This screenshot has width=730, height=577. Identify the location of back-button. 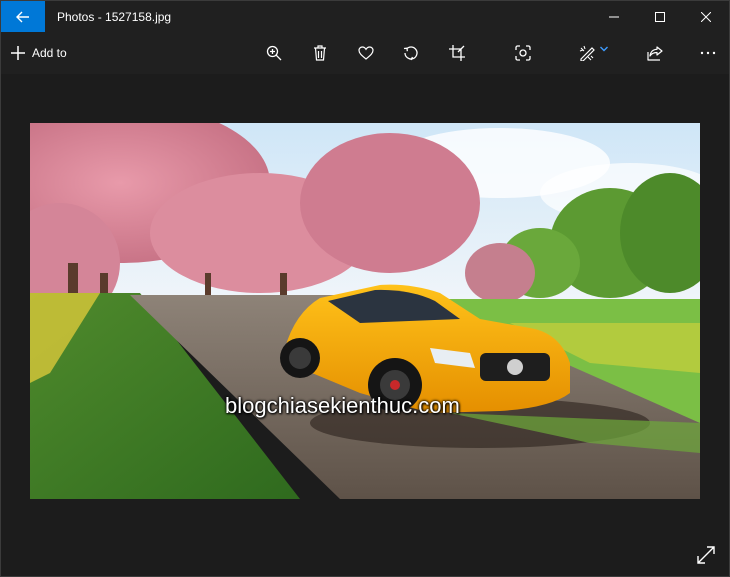
(23, 16).